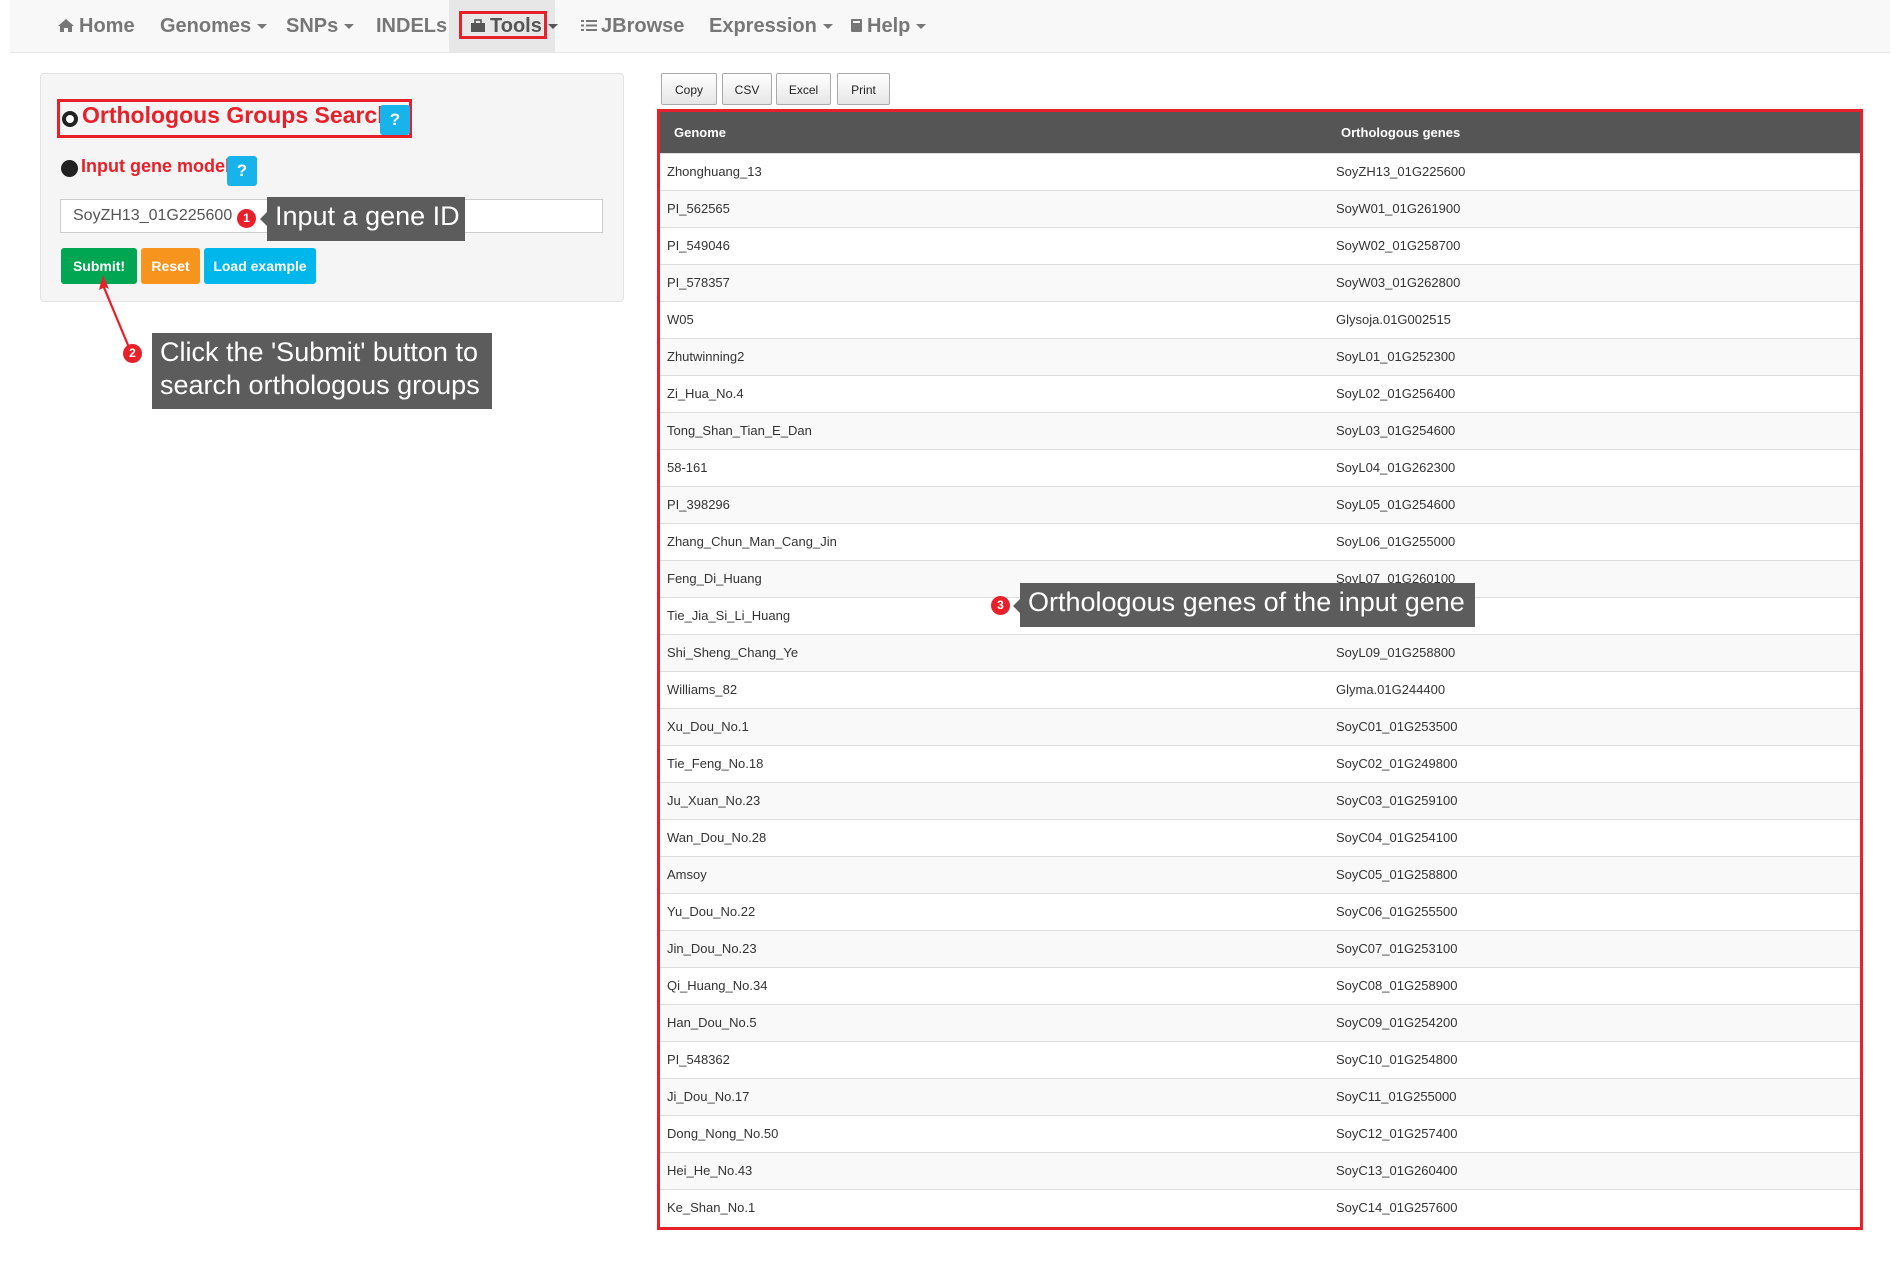 The width and height of the screenshot is (1895, 1261). Describe the element at coordinates (863, 89) in the screenshot. I see `print-button: Print` at that location.